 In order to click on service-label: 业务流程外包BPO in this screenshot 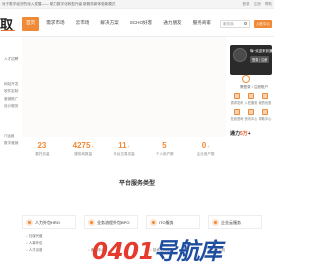, I will do `click(113, 222)`.